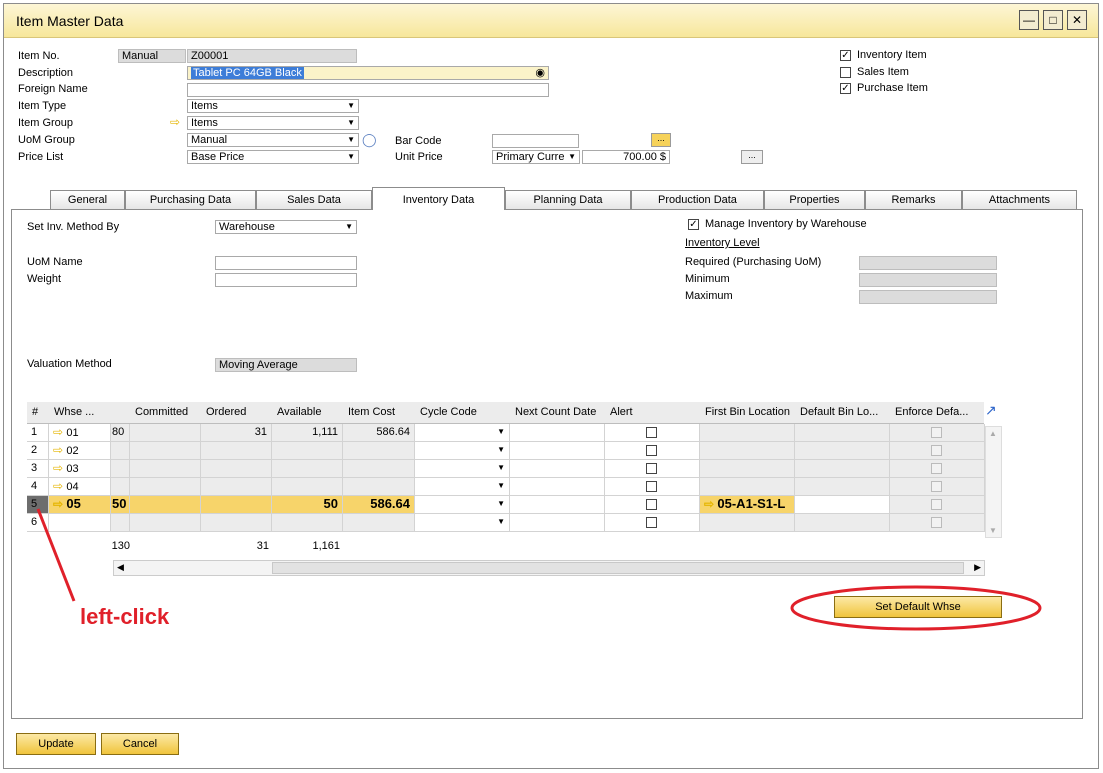 This screenshot has height=773, width=1103. I want to click on maximum-field, so click(928, 297).